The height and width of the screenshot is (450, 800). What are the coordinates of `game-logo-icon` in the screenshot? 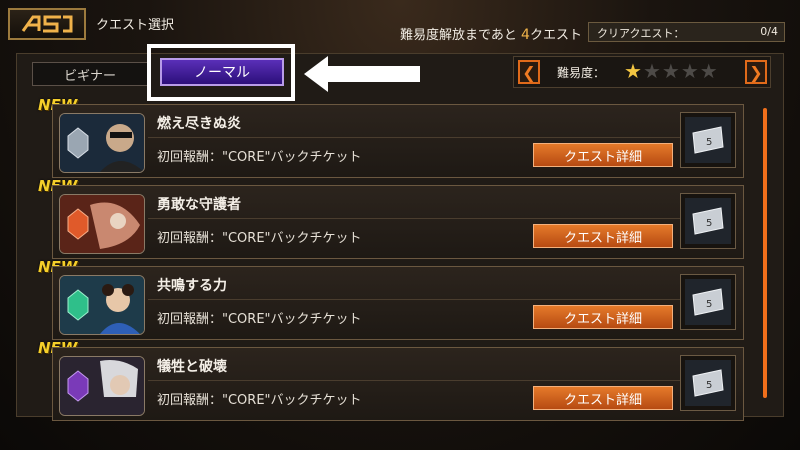 It's located at (47, 24).